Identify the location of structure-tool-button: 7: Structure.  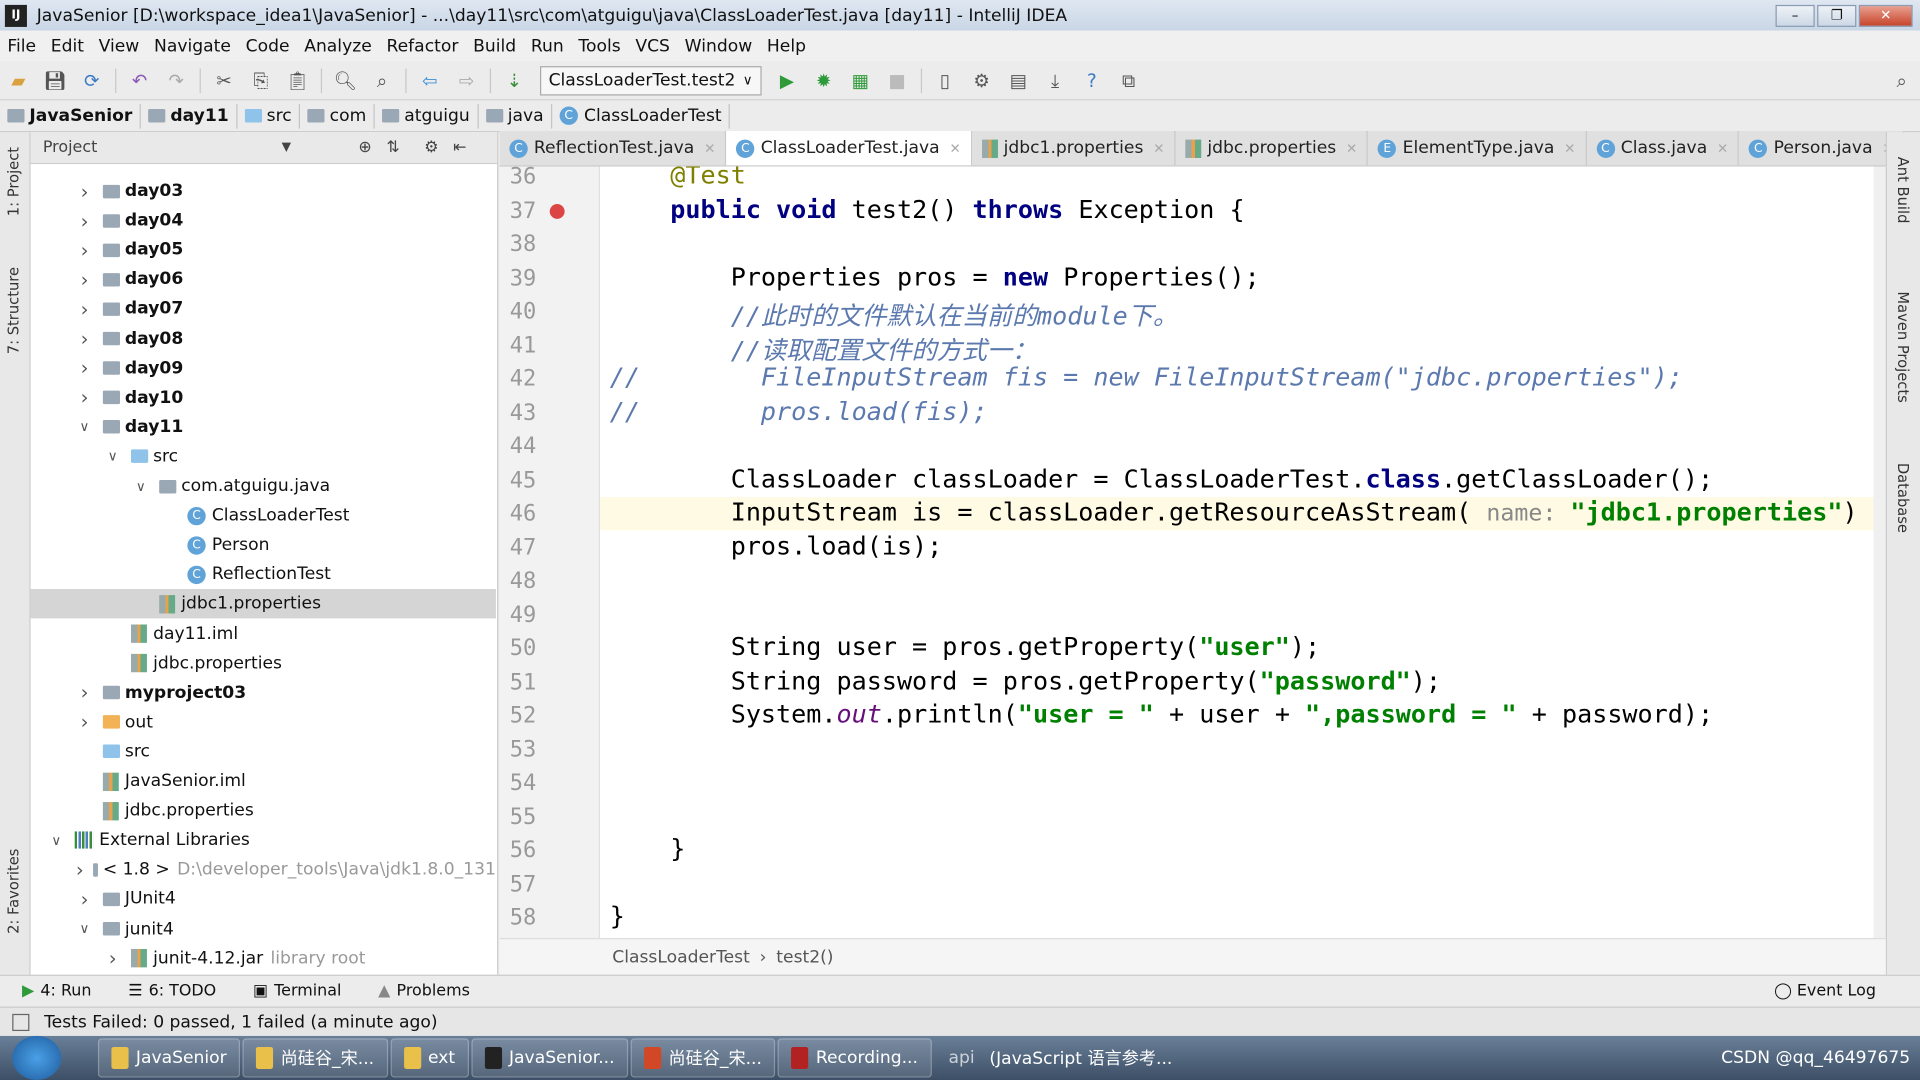
(13, 310).